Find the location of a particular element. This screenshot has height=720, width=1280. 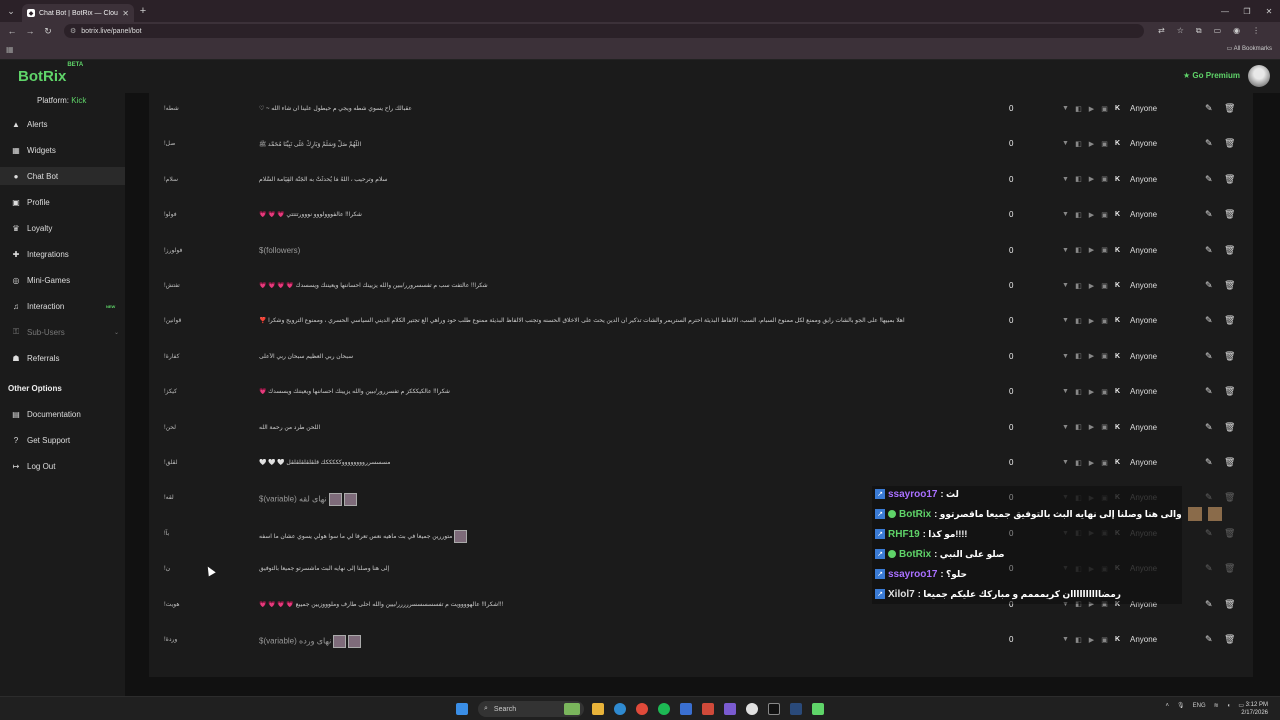

back-icon: ← is located at coordinates (12, 31).